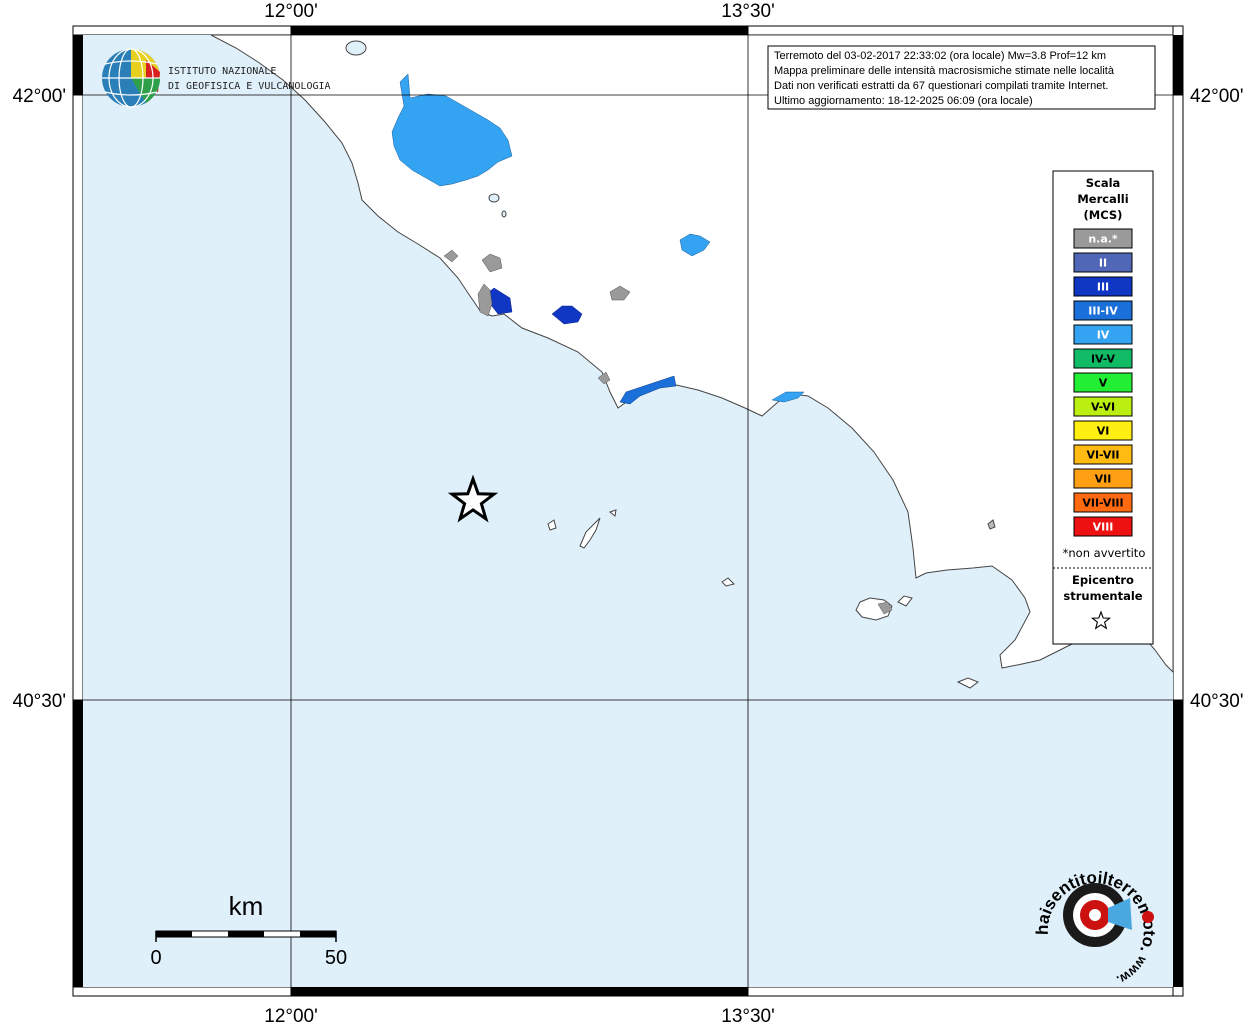  What do you see at coordinates (291, 1015) in the screenshot?
I see `lon-label-bottom-1: 12°00'` at bounding box center [291, 1015].